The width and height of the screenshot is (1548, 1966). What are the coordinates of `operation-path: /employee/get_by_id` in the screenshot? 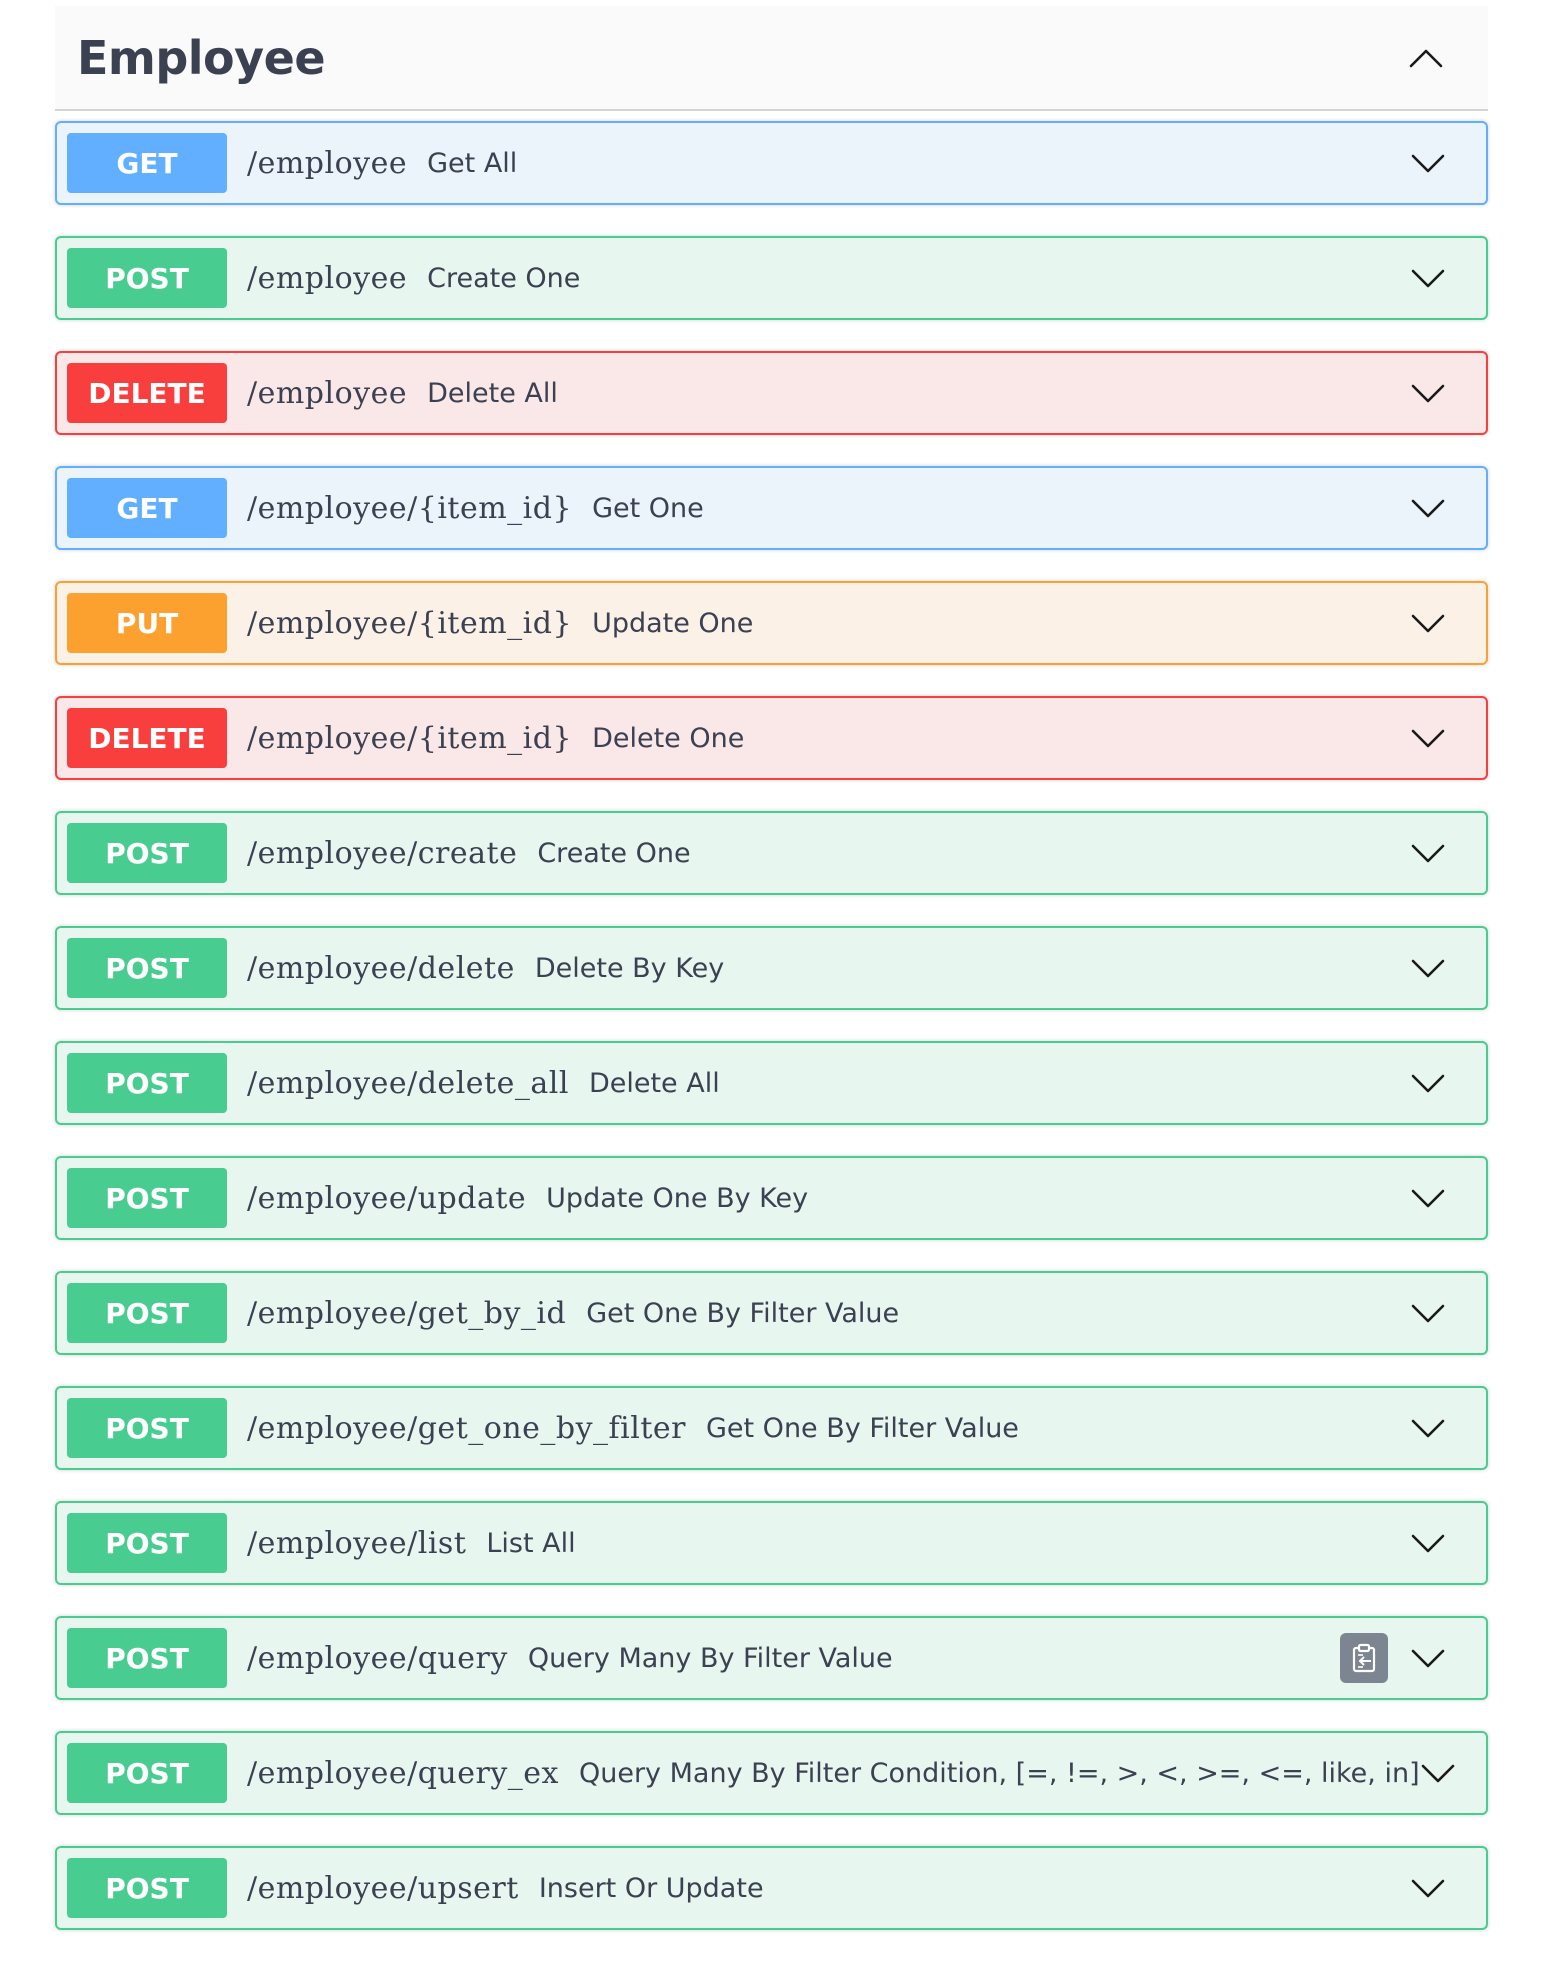 It's located at (407, 1313).